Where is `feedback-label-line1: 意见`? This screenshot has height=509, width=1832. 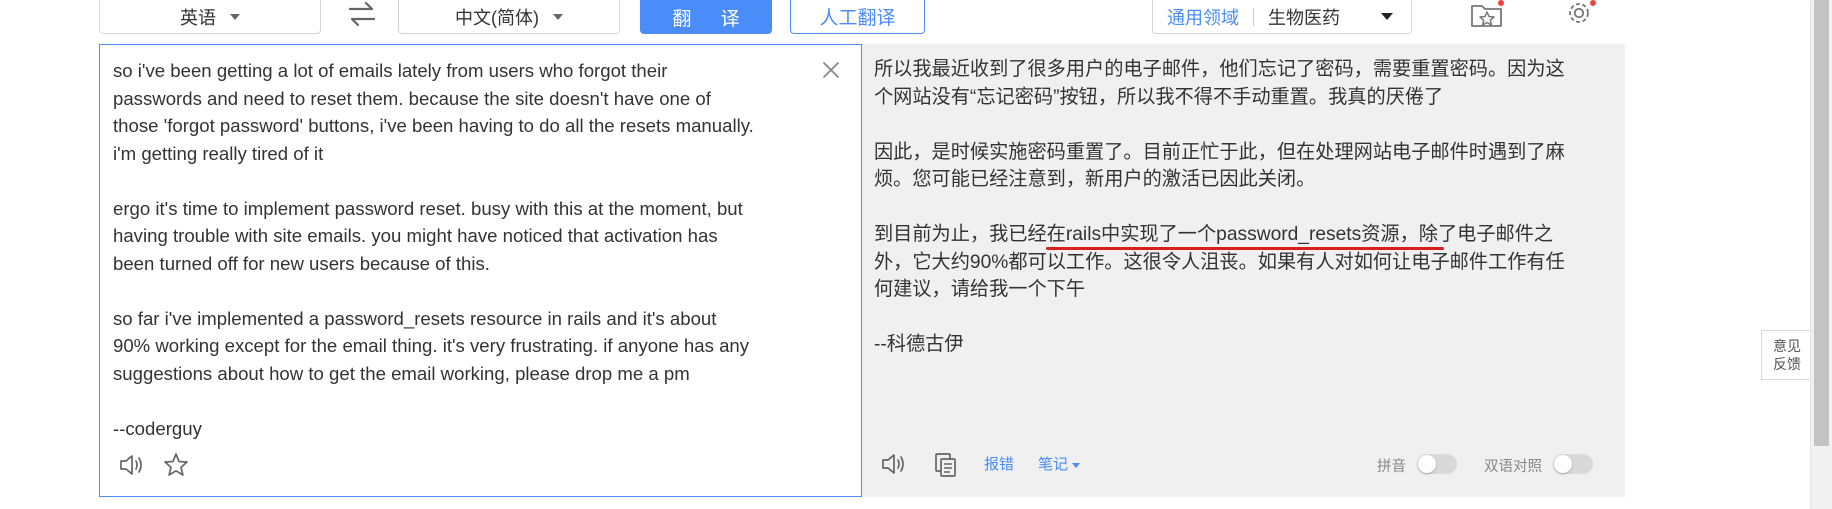
feedback-label-line1: 意见 is located at coordinates (1787, 346).